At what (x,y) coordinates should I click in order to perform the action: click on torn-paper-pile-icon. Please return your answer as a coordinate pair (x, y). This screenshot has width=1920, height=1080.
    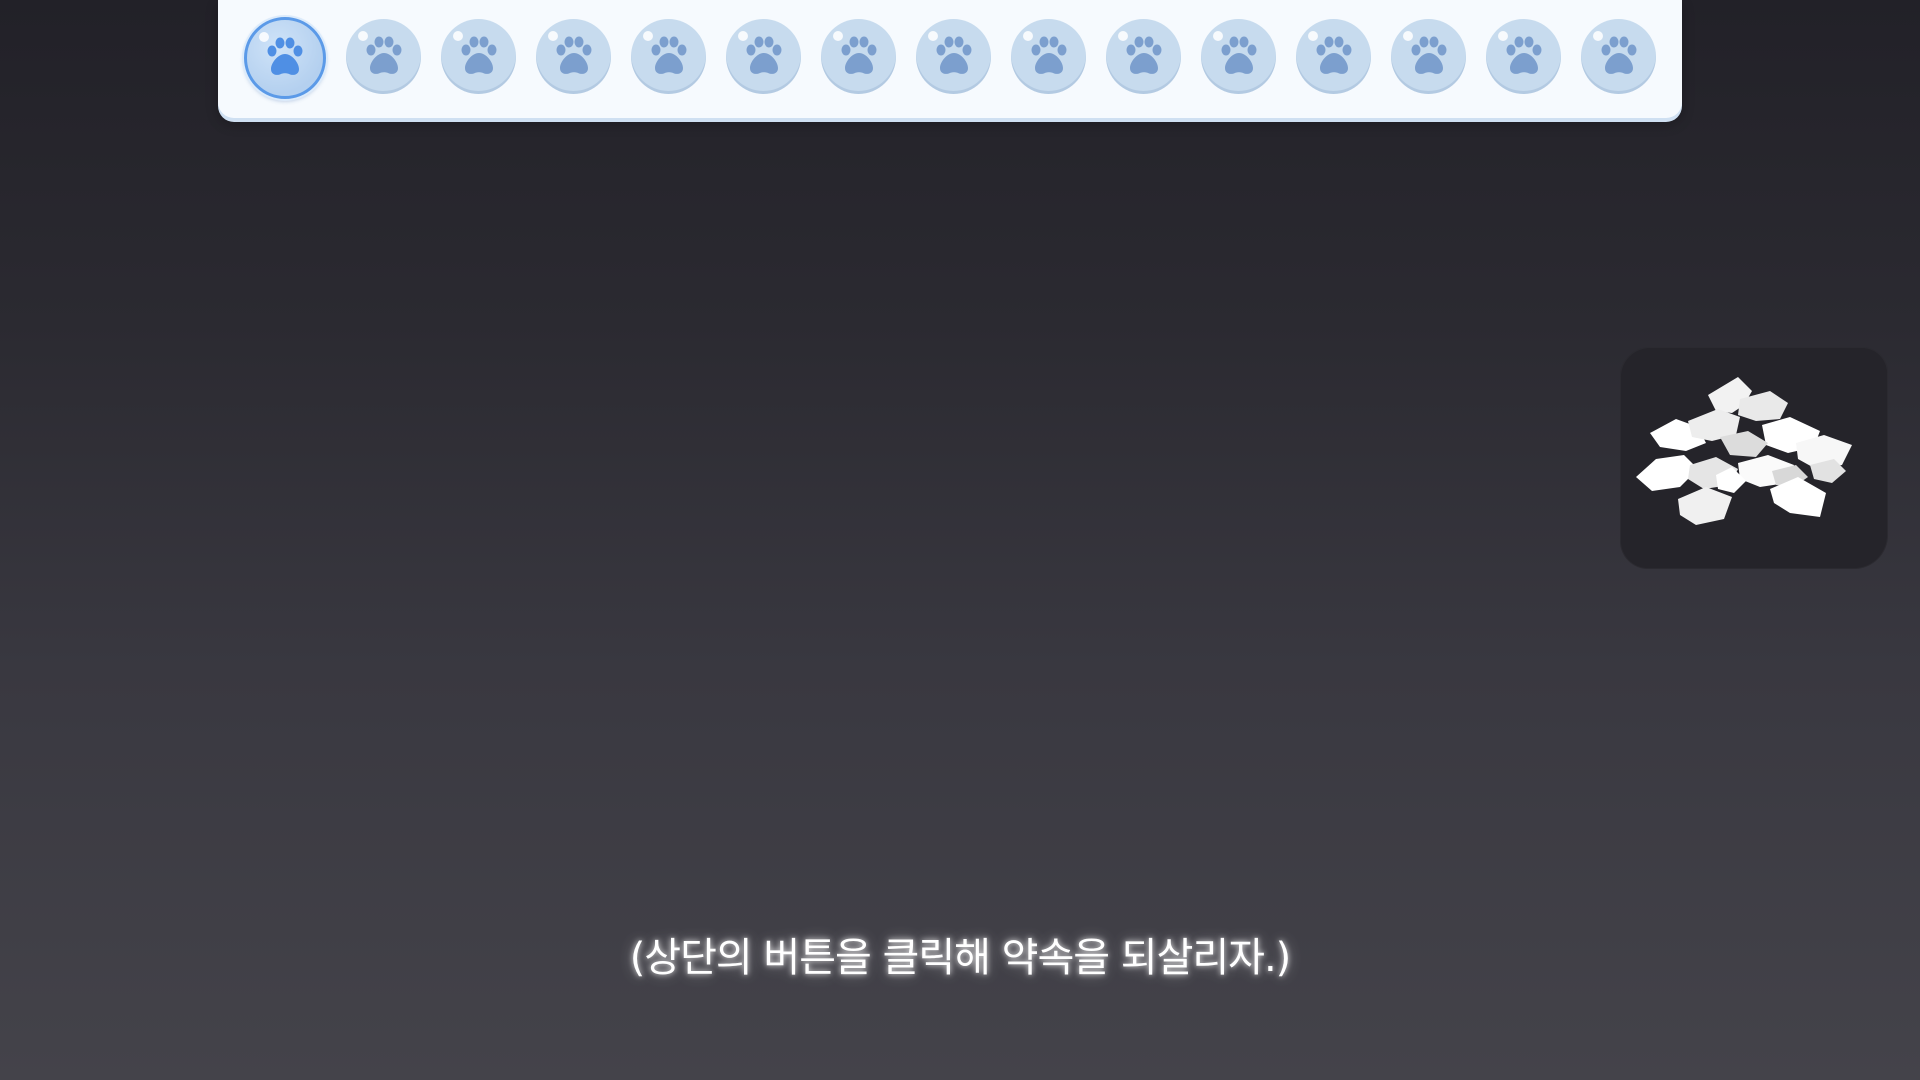
    Looking at the image, I should click on (1744, 451).